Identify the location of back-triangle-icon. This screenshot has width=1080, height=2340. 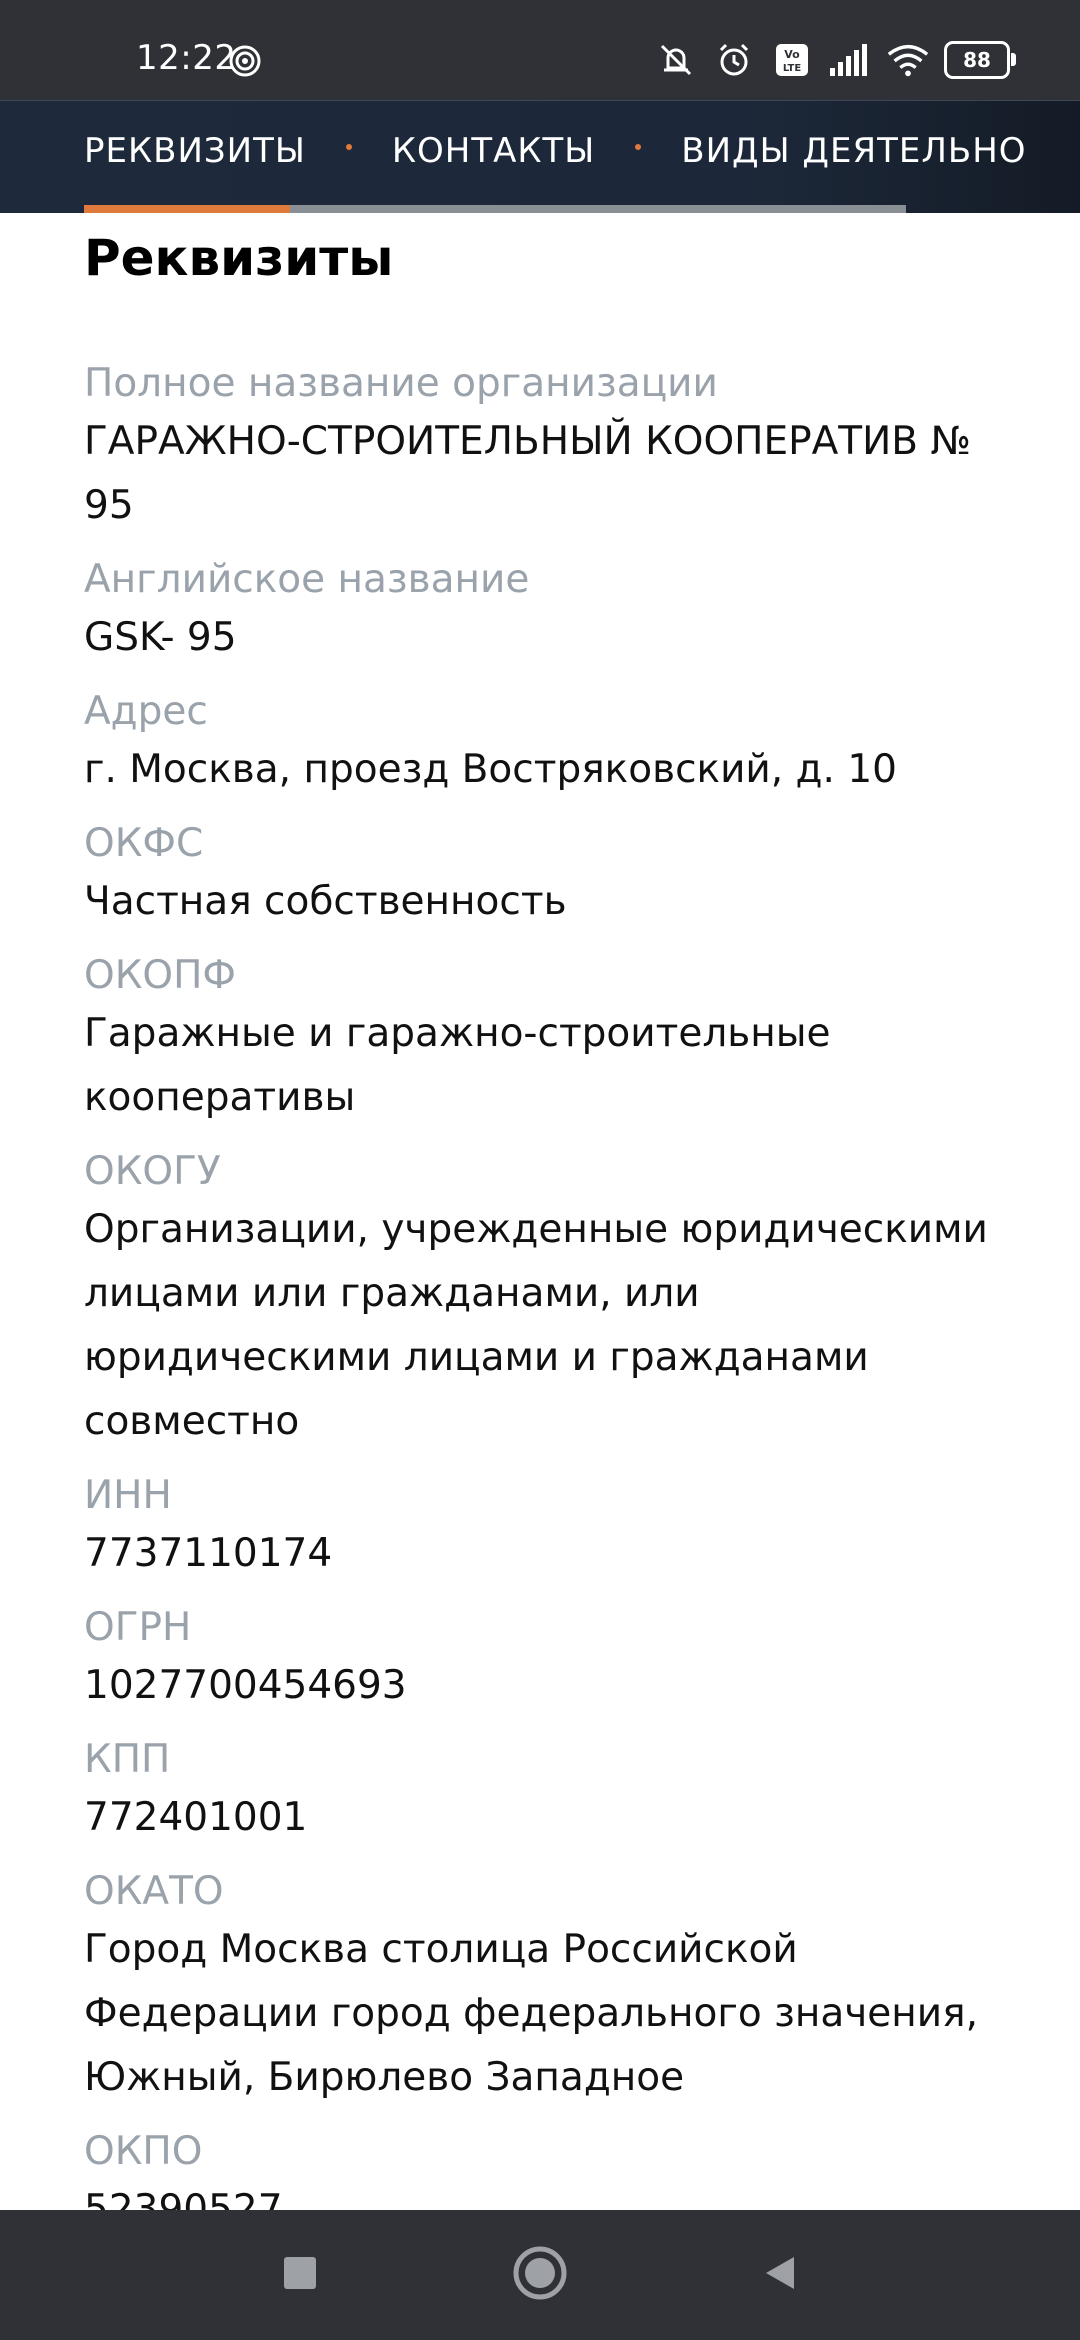
(780, 2275).